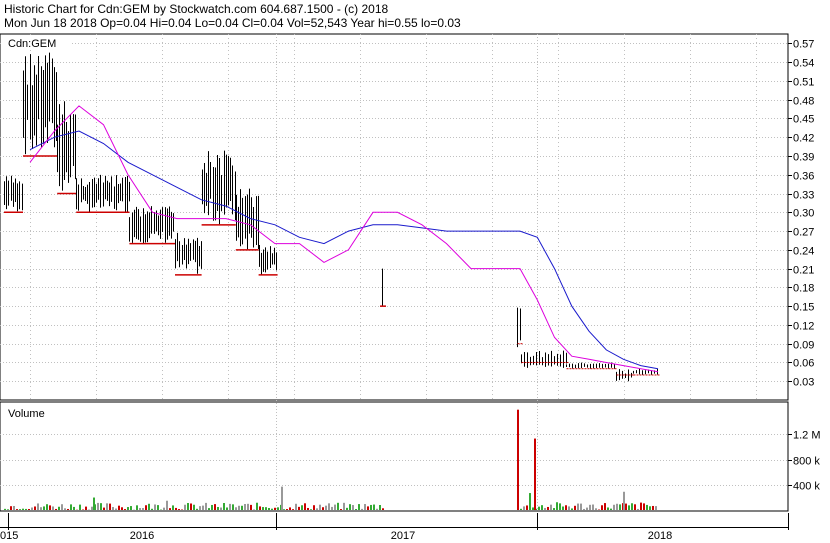 The height and width of the screenshot is (543, 830). I want to click on volume-label: Volume, so click(26, 414).